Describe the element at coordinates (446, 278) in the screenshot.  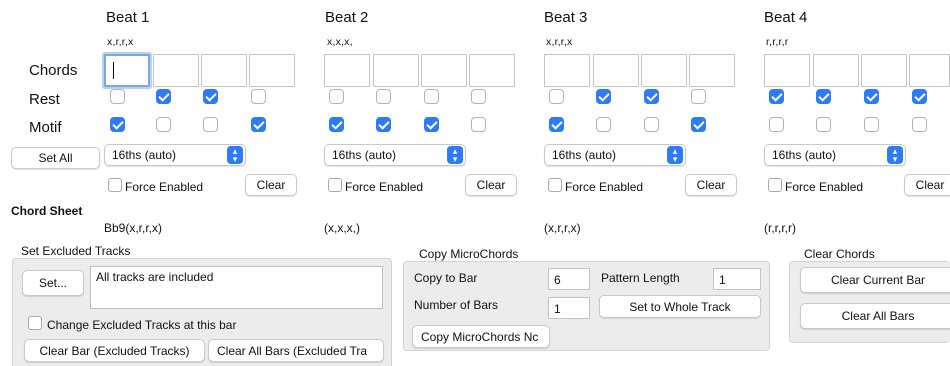
I see `copy-to-bar-label: Copy to Bar` at that location.